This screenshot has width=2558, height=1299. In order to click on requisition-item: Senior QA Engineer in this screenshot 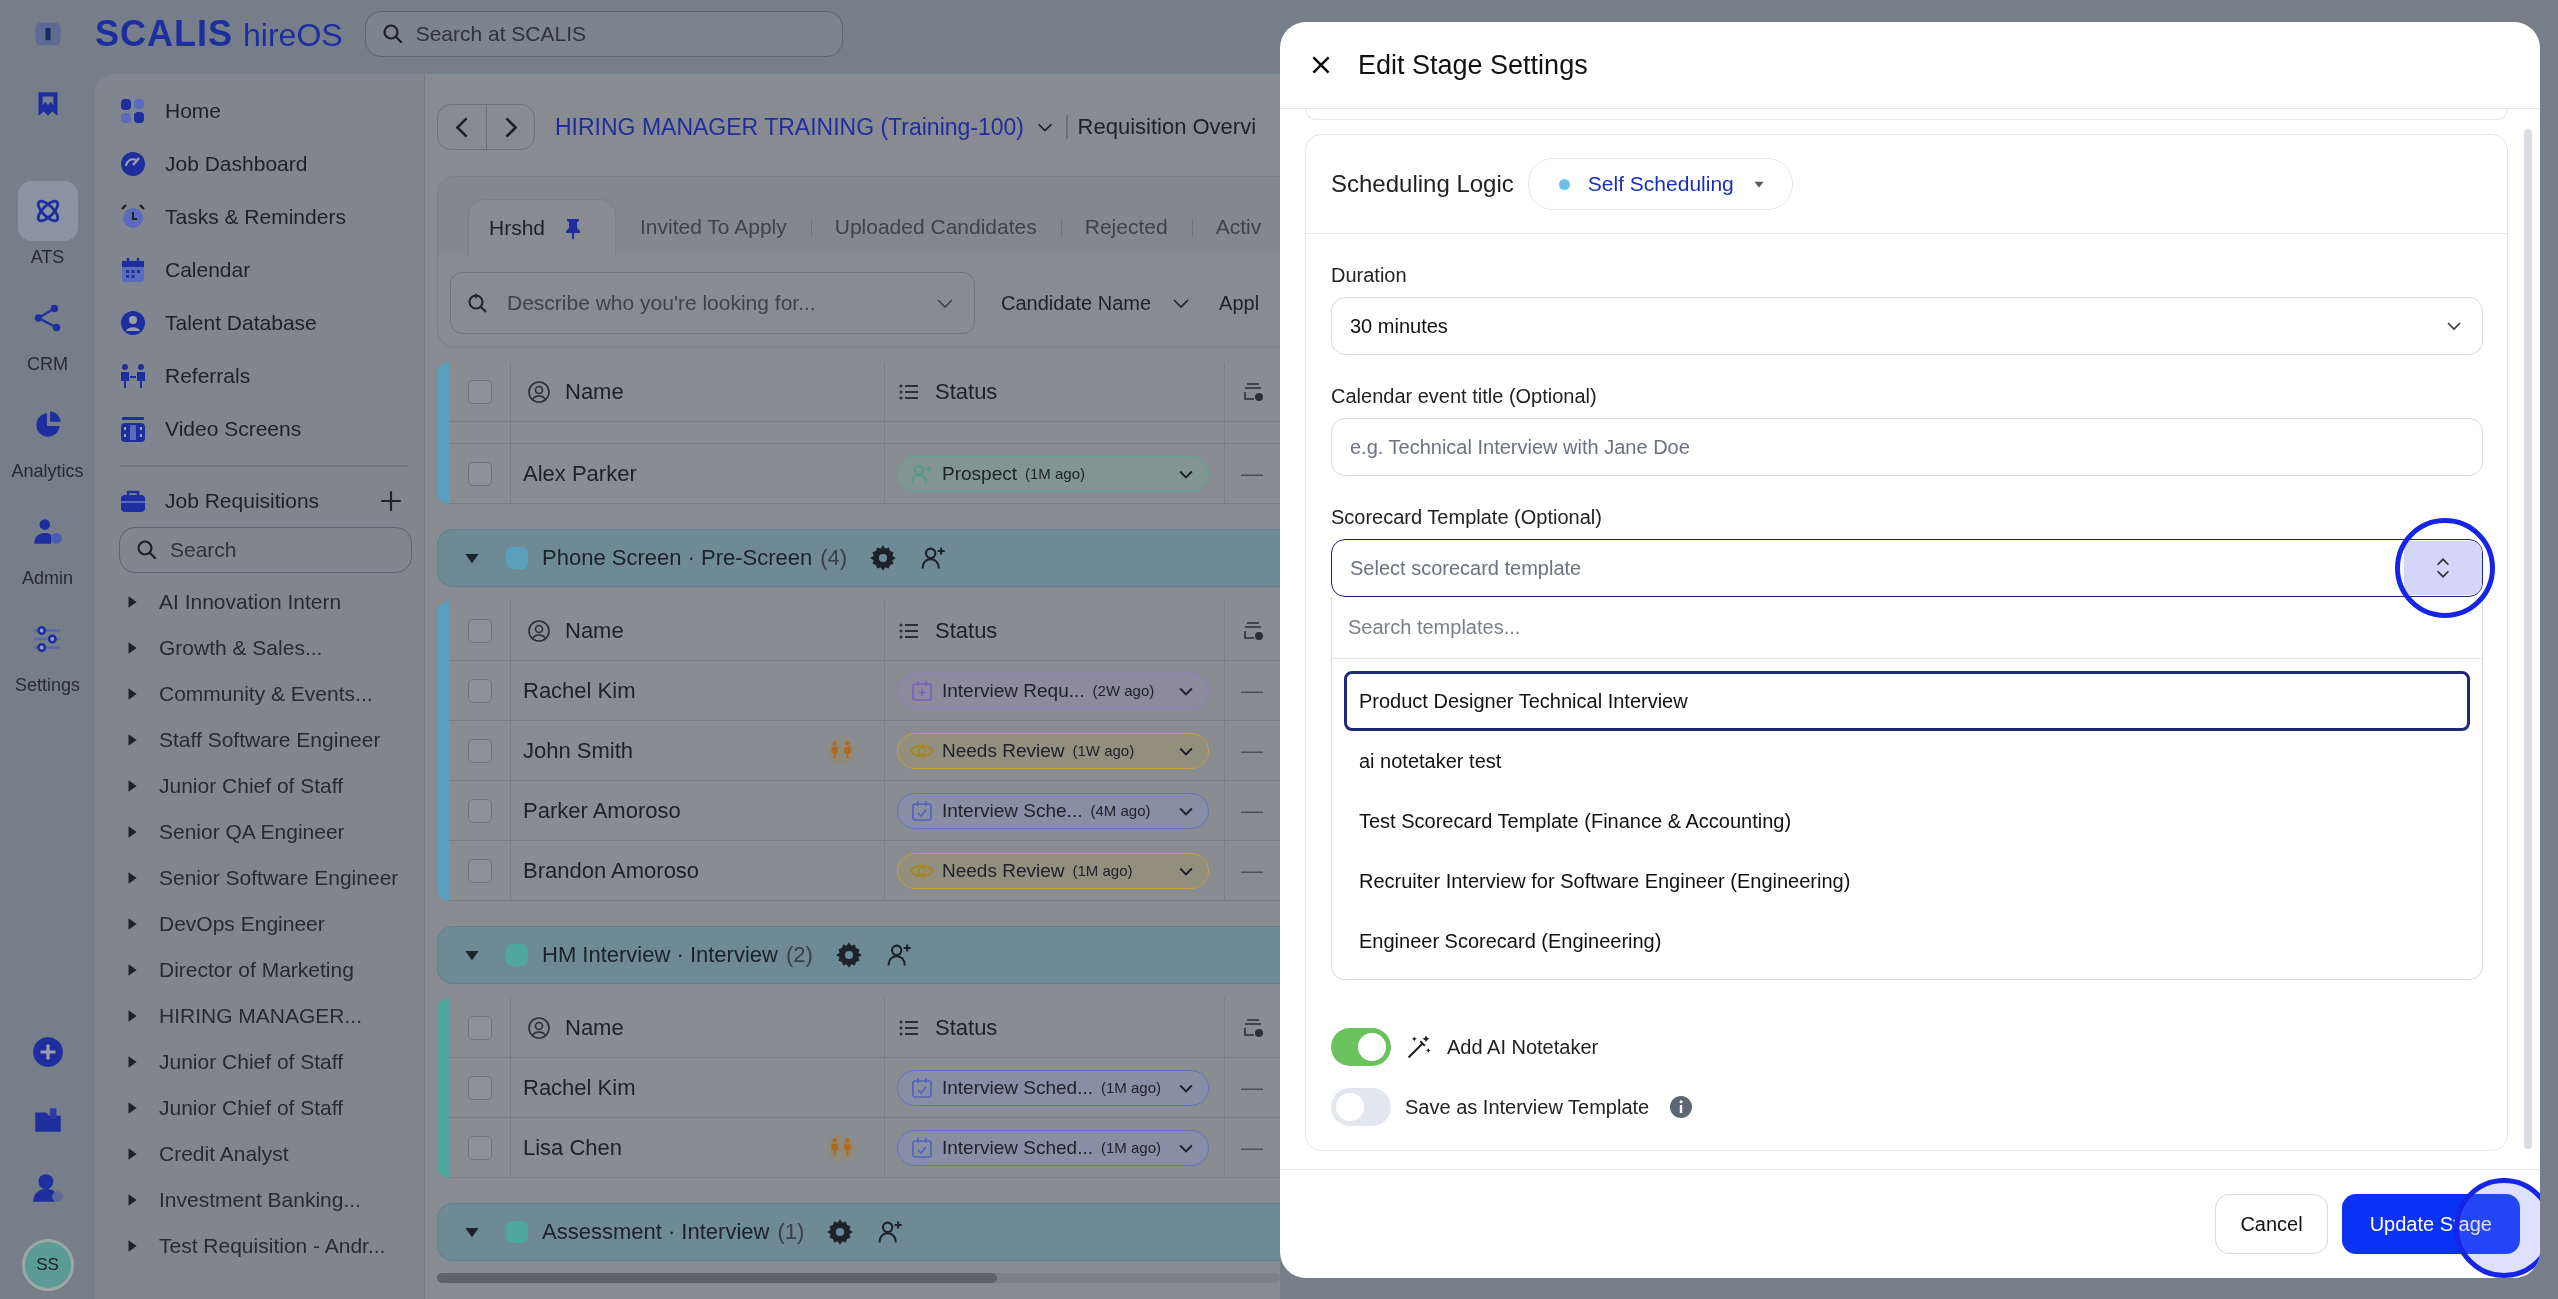, I will do `click(259, 831)`.